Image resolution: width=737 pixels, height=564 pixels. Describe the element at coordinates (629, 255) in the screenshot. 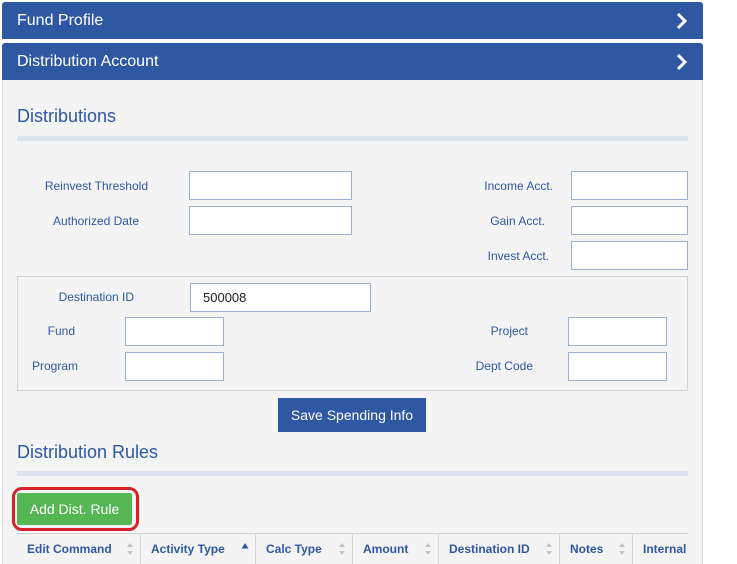

I see `invest-acct-input` at that location.